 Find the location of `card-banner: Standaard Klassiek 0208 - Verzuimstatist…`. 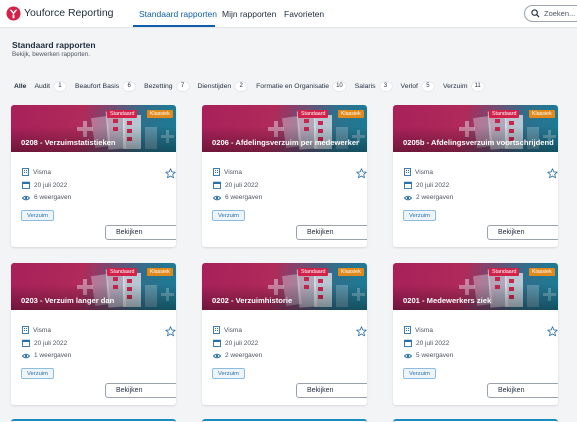

card-banner: Standaard Klassiek 0208 - Verzuimstatist… is located at coordinates (93, 128).